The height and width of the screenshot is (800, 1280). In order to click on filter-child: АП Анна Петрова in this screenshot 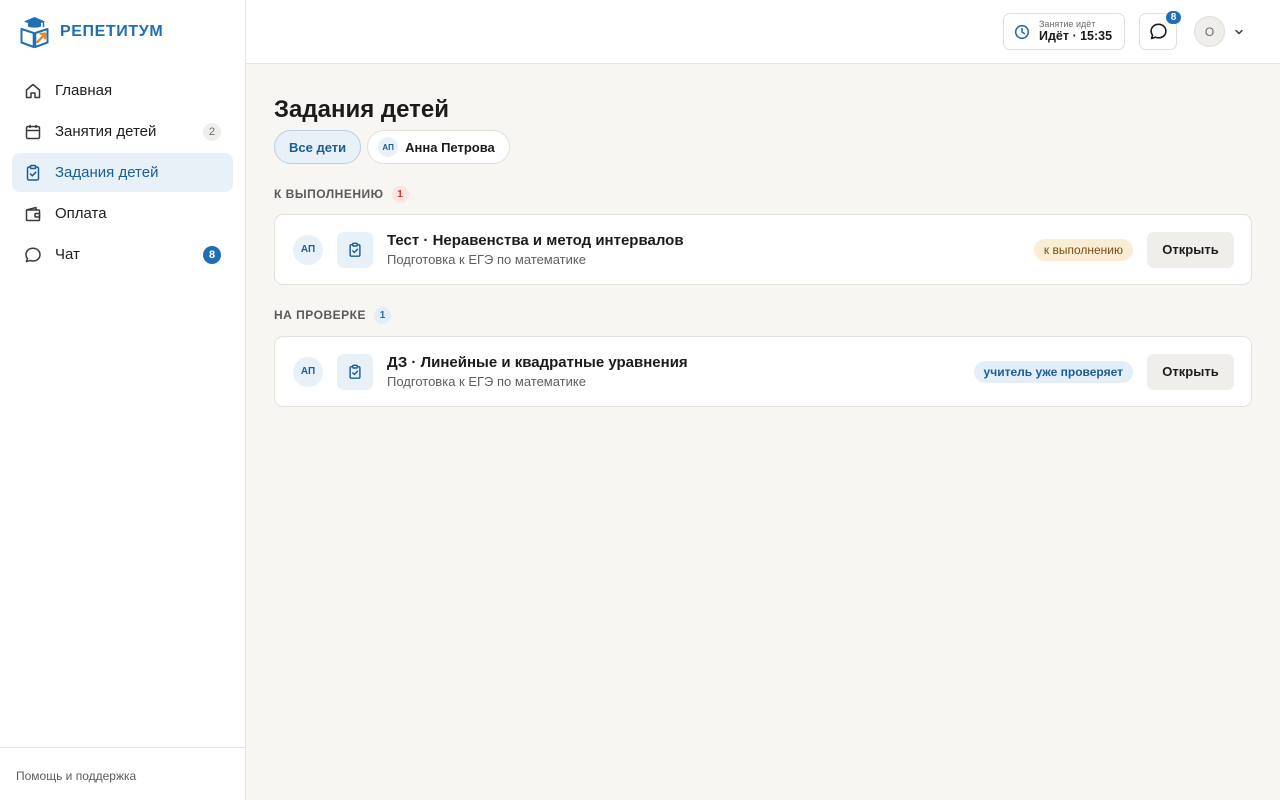, I will do `click(438, 147)`.